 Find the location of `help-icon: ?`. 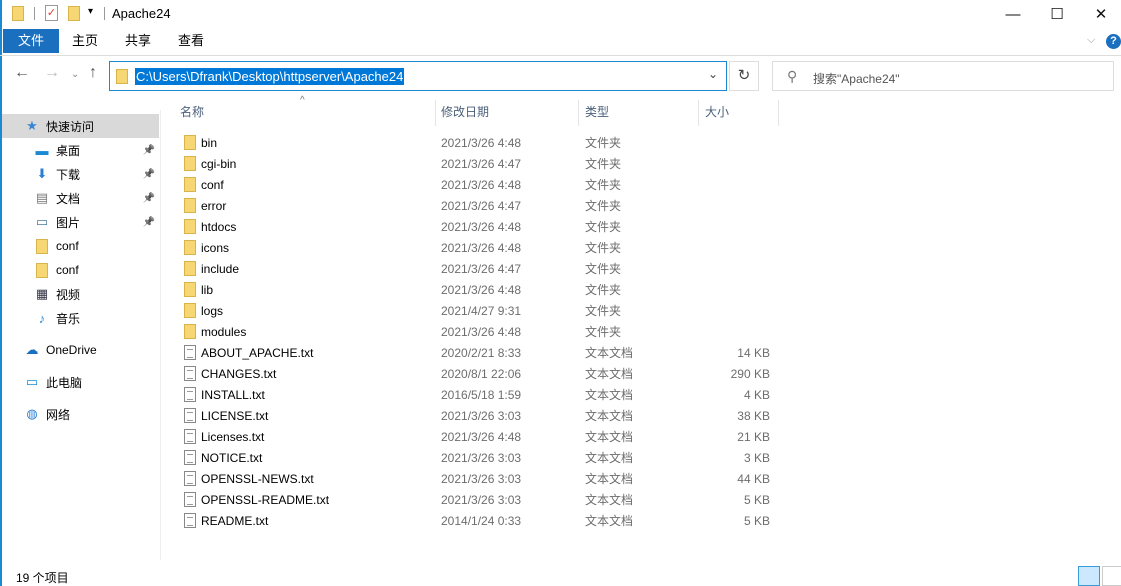

help-icon: ? is located at coordinates (1113, 41).